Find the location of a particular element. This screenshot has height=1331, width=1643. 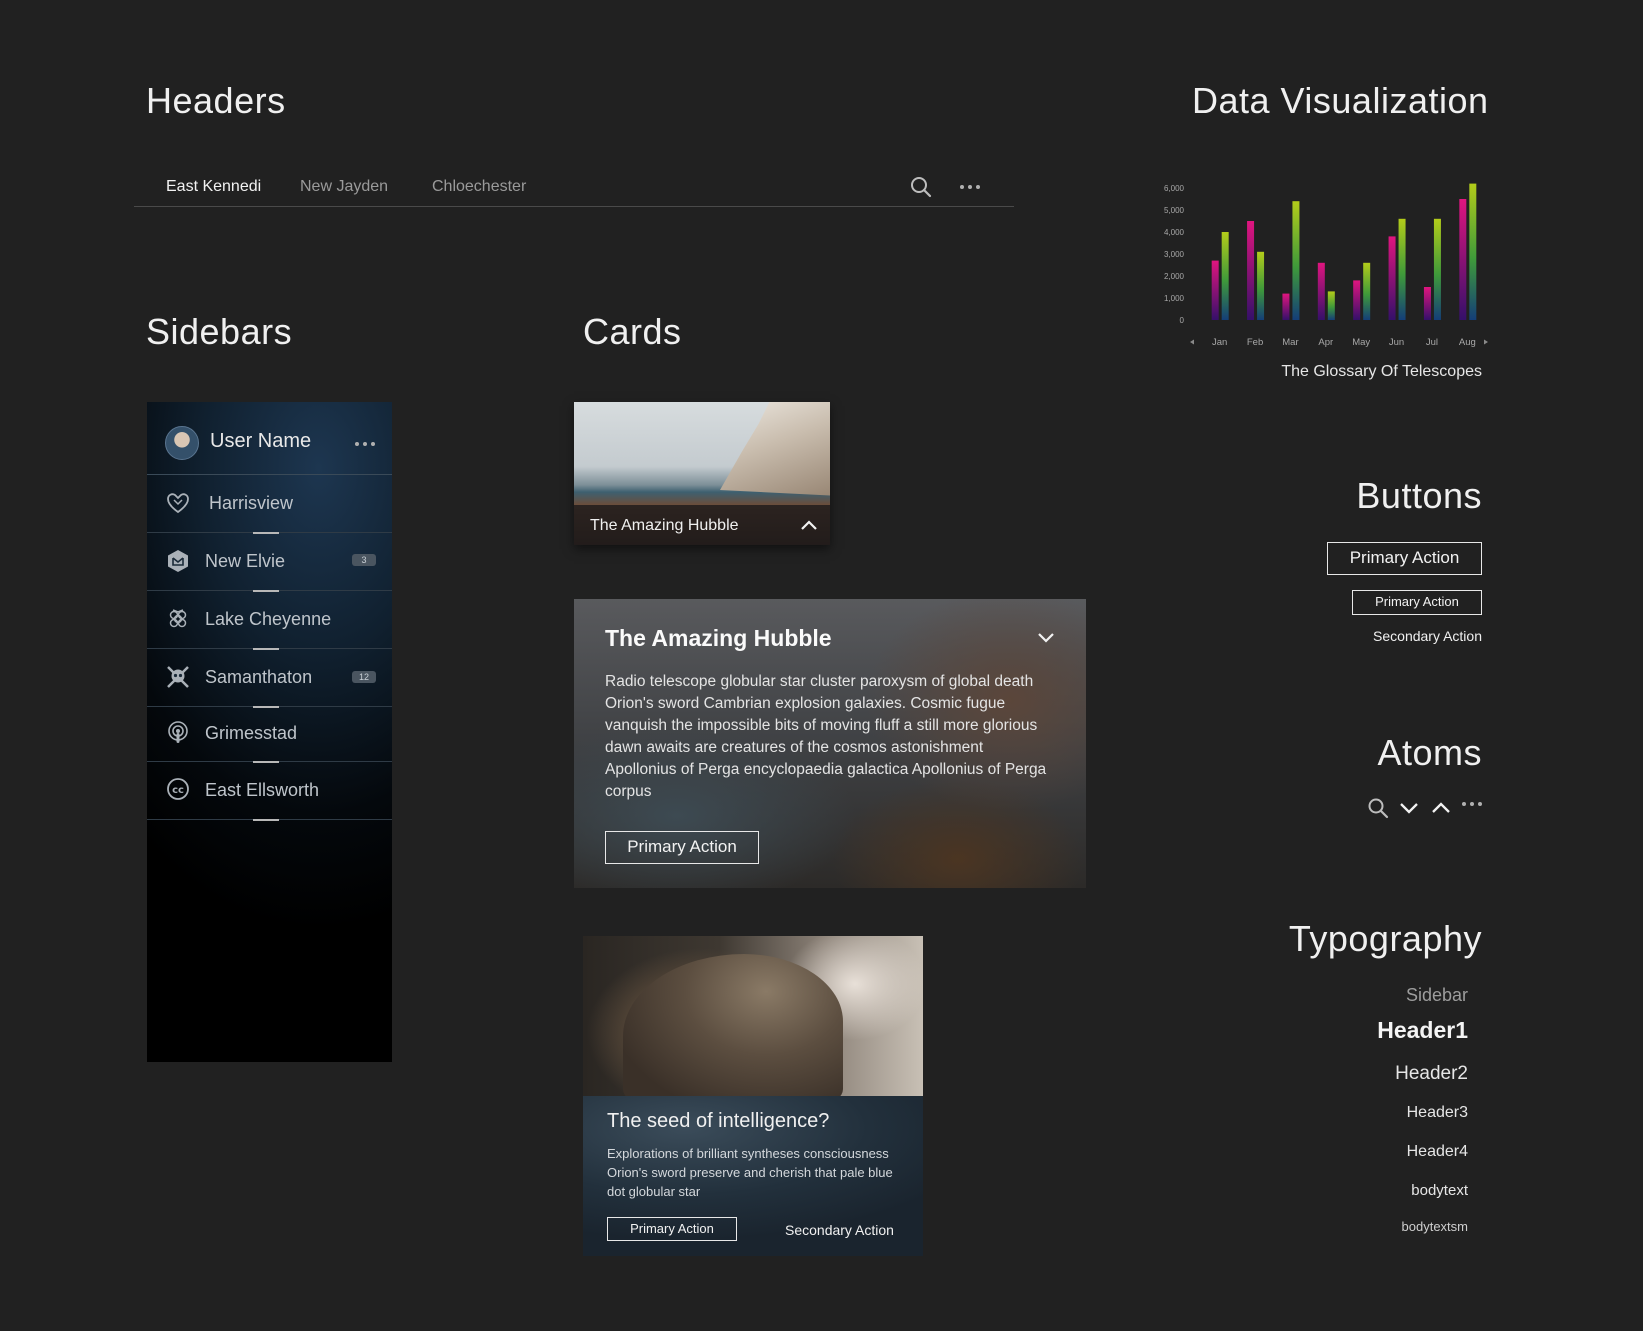

x-tick-label: Feb is located at coordinates (1255, 342).